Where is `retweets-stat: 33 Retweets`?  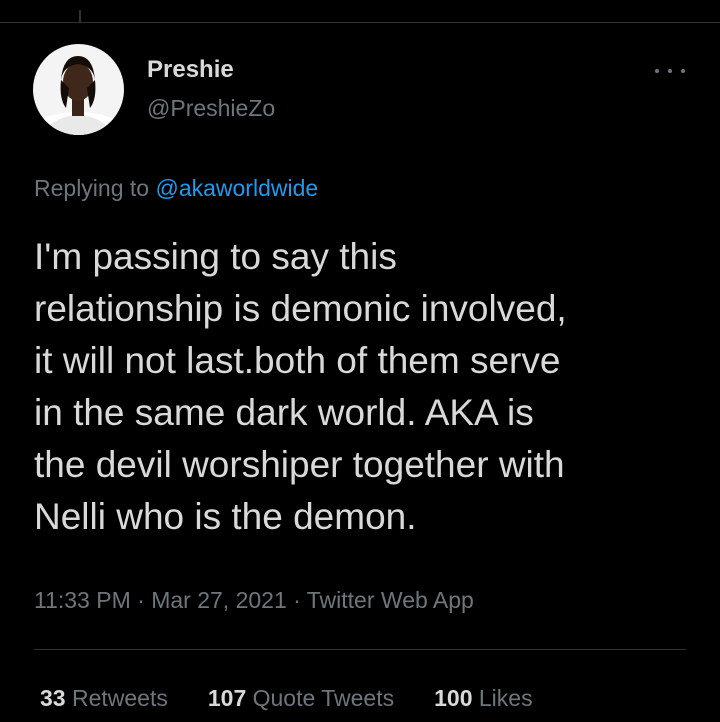
retweets-stat: 33 Retweets is located at coordinates (104, 698).